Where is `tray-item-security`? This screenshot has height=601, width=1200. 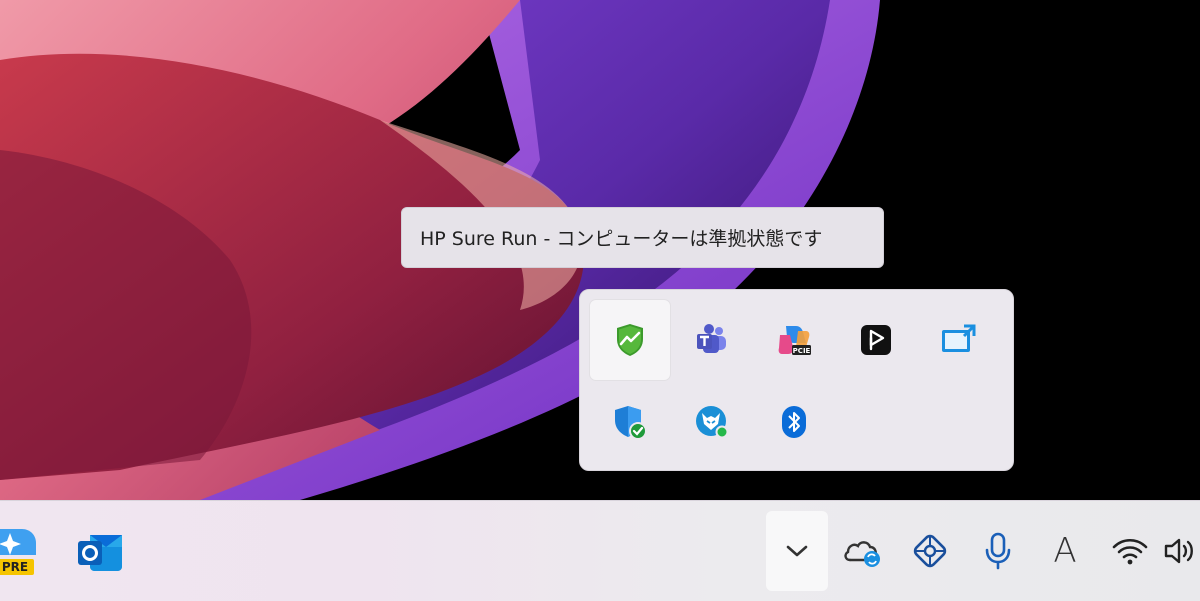 tray-item-security is located at coordinates (630, 422).